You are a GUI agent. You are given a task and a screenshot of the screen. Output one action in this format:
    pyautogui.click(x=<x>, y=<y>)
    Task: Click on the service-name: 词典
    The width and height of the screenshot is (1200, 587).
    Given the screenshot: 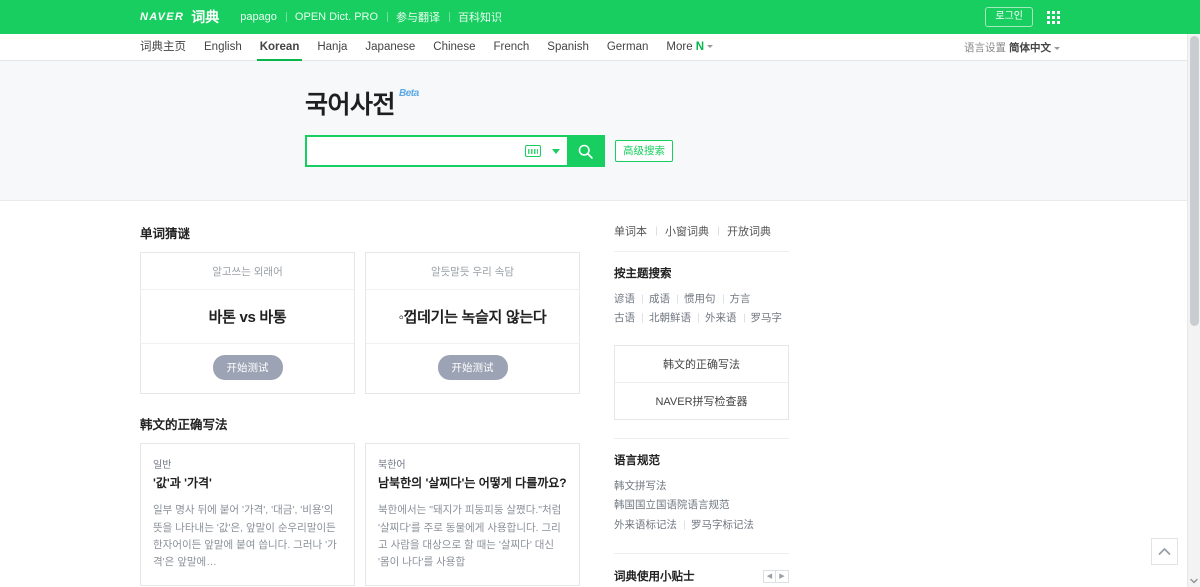 What is the action you would take?
    pyautogui.click(x=205, y=17)
    